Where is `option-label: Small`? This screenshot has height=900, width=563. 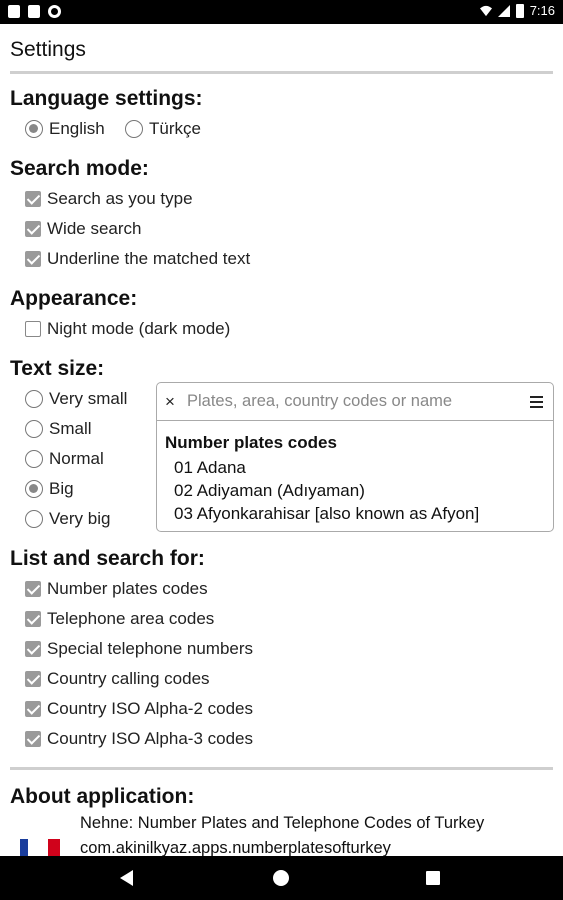 option-label: Small is located at coordinates (70, 428).